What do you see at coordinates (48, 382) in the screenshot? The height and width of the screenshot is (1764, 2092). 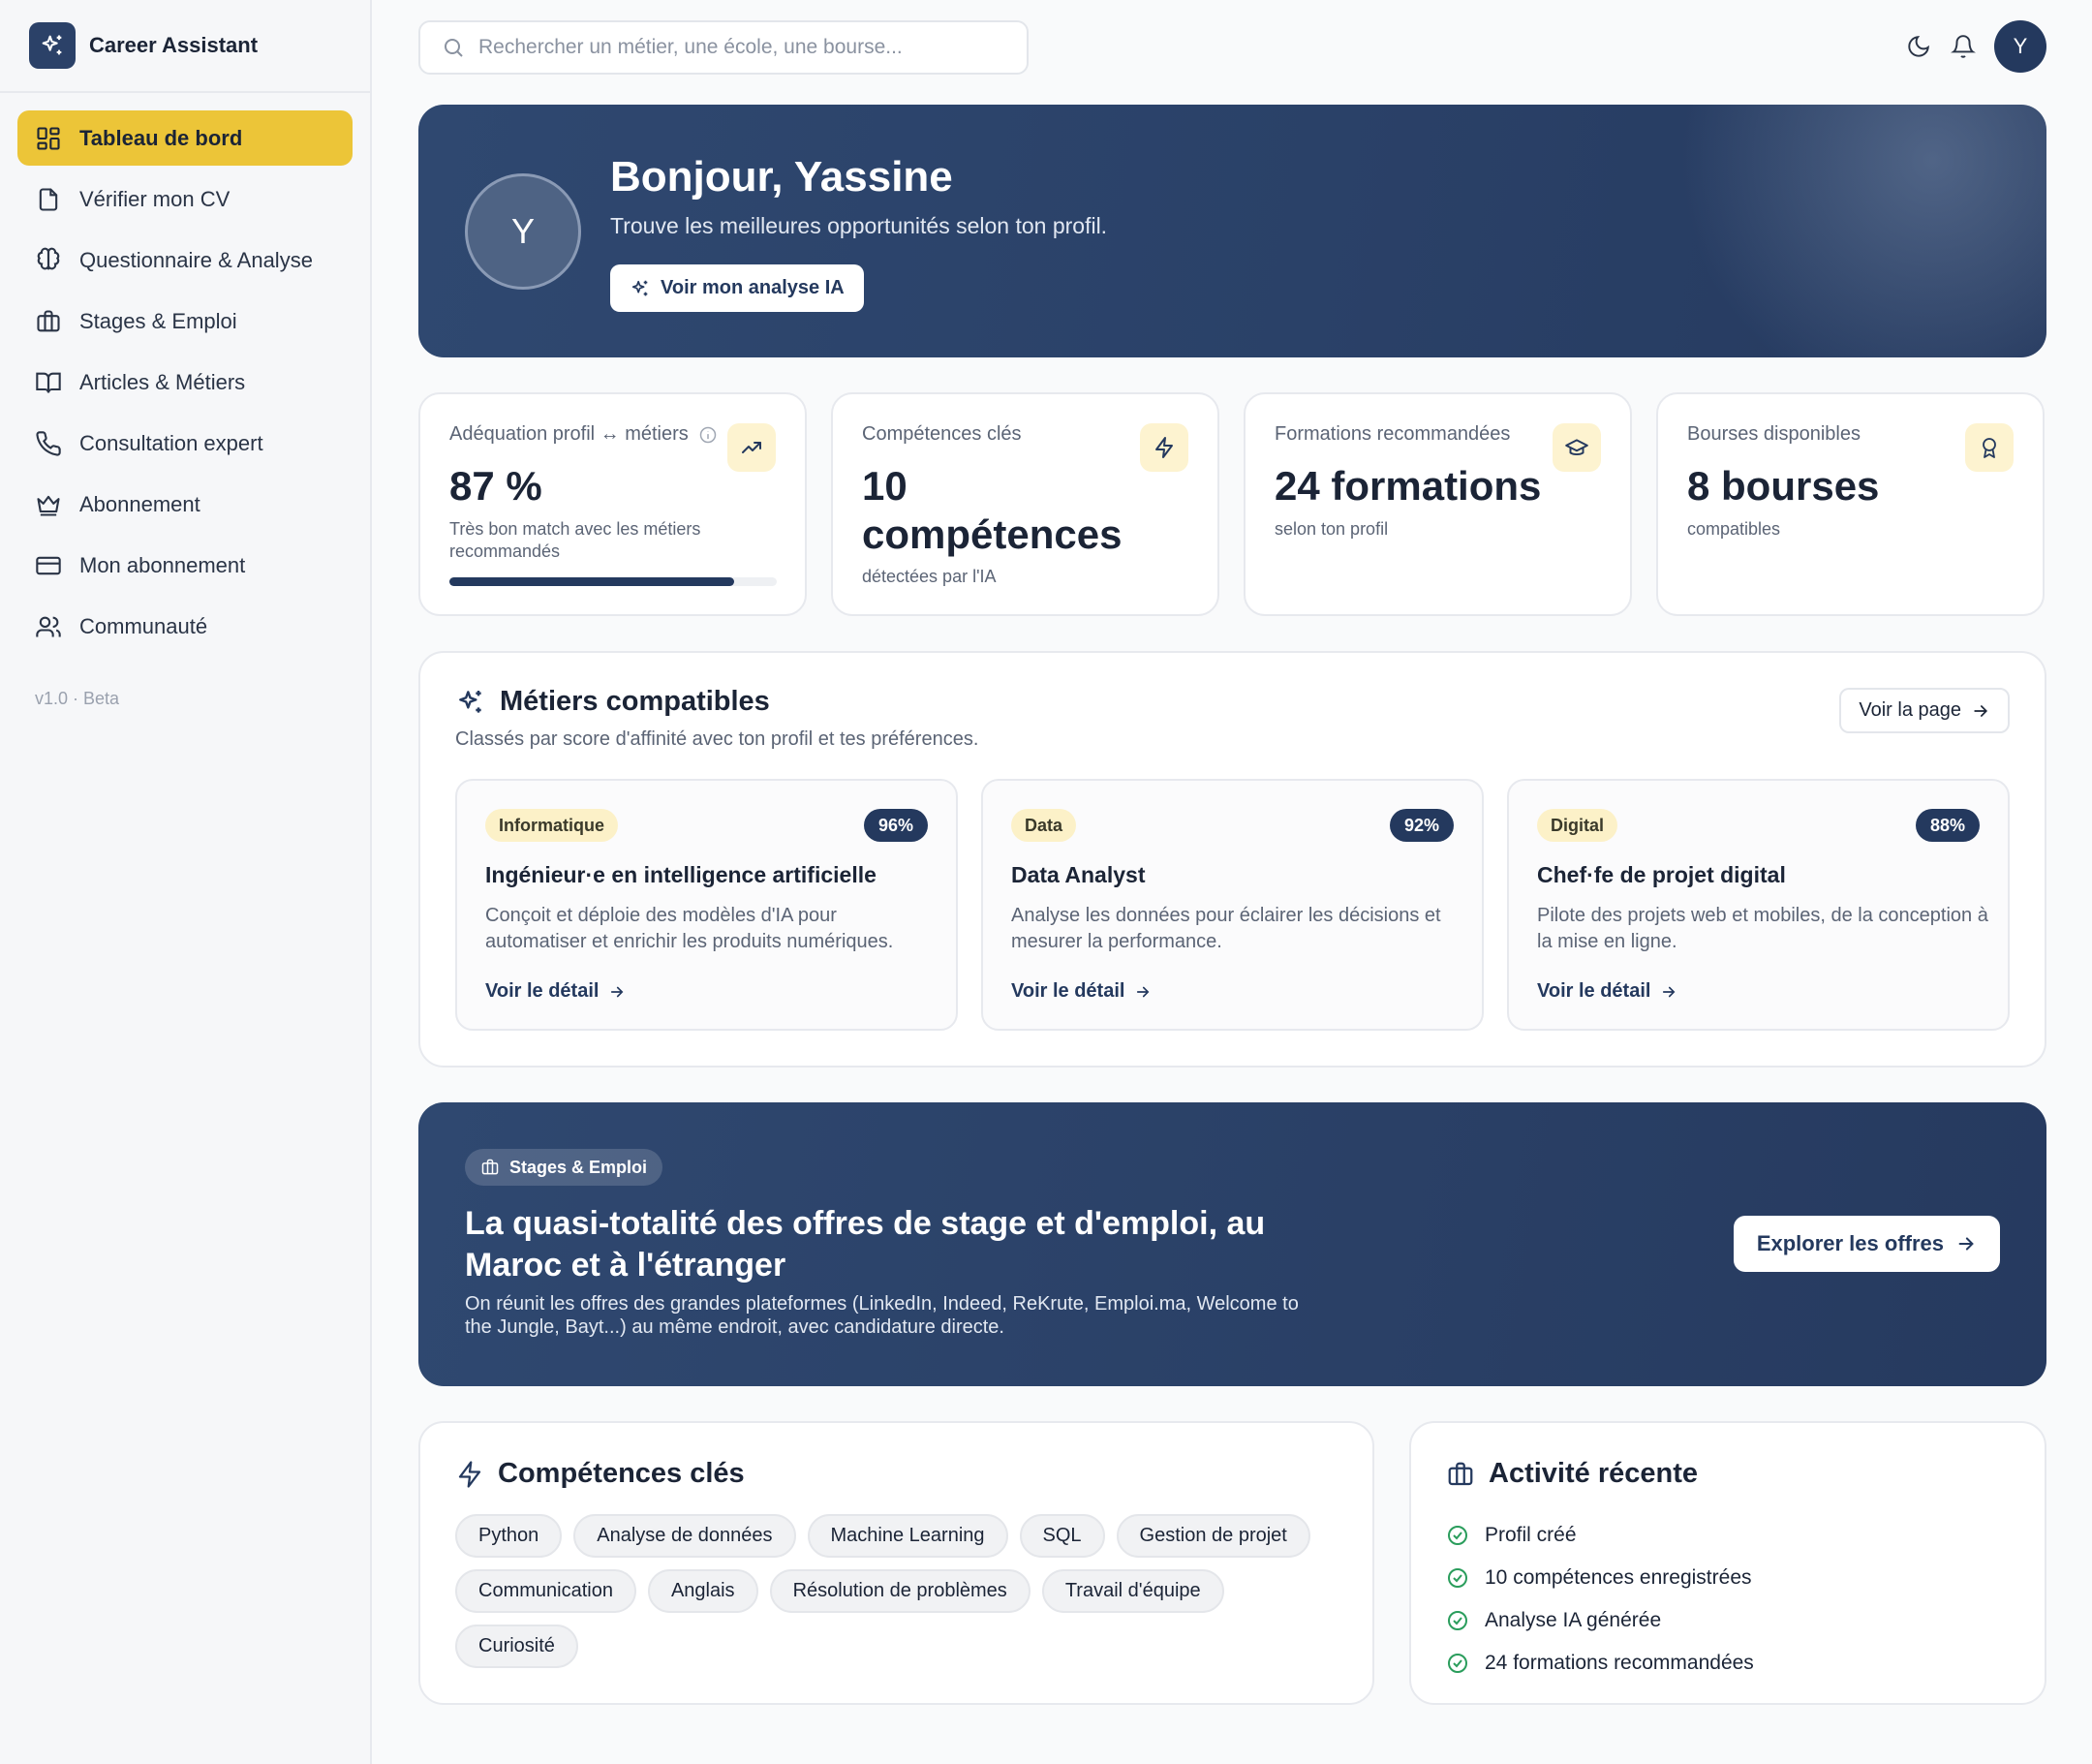 I see `book-icon` at bounding box center [48, 382].